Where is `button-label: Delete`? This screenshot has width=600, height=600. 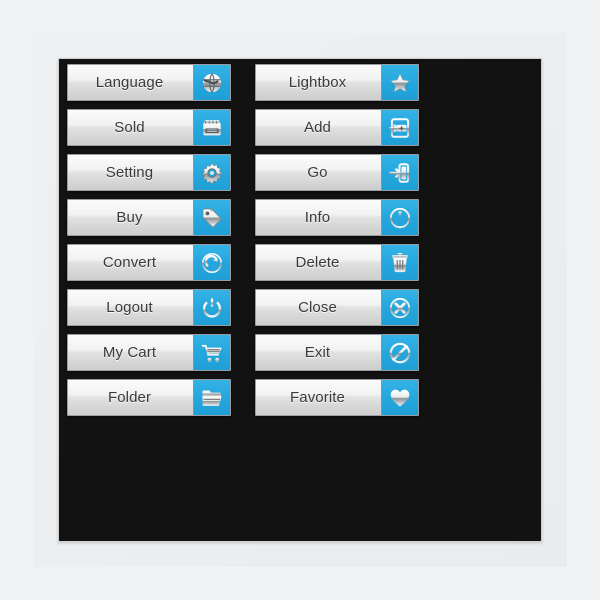 button-label: Delete is located at coordinates (318, 262).